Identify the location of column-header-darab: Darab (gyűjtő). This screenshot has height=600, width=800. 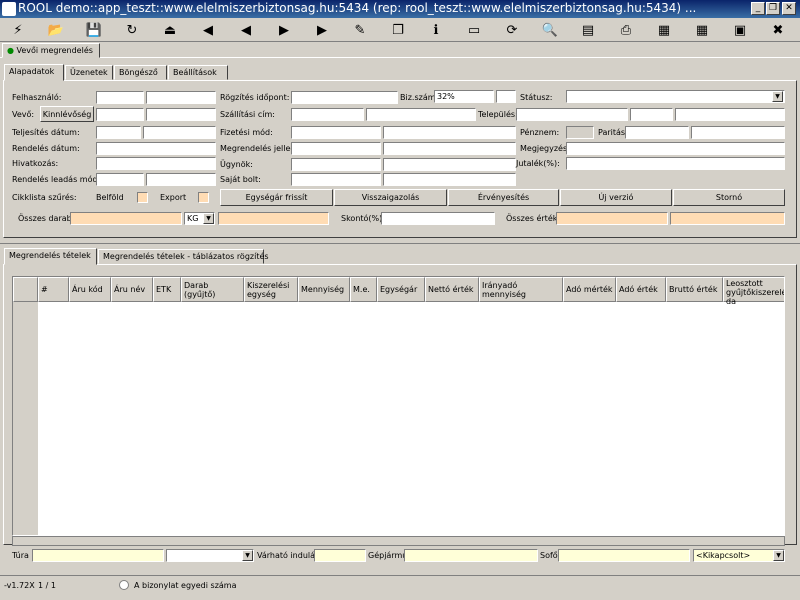
(212, 289).